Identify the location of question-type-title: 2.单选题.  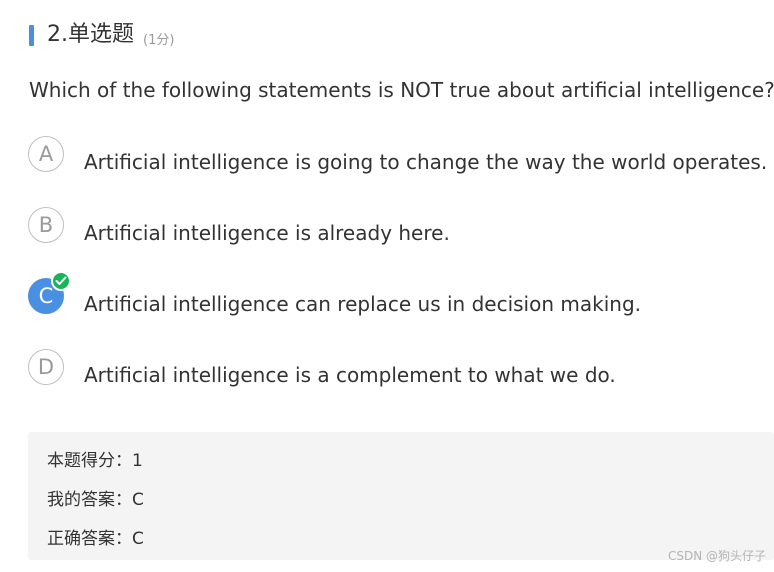
(90, 34).